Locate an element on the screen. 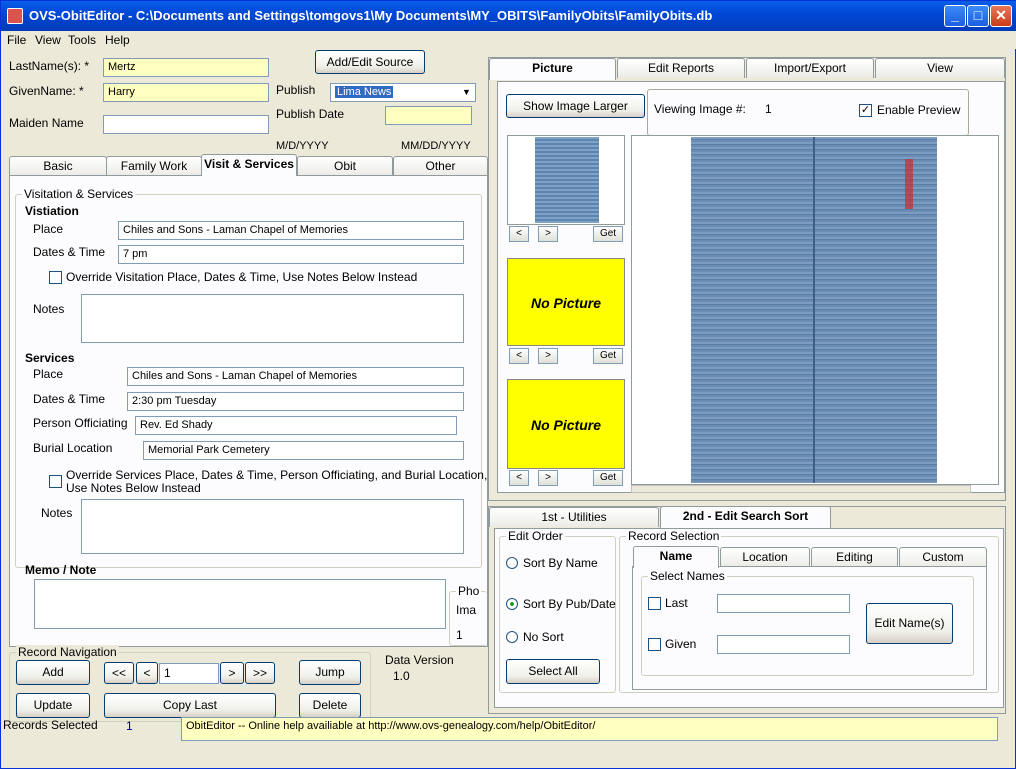 The width and height of the screenshot is (1016, 769). sort-by-name-label: Sort By Name is located at coordinates (560, 563).